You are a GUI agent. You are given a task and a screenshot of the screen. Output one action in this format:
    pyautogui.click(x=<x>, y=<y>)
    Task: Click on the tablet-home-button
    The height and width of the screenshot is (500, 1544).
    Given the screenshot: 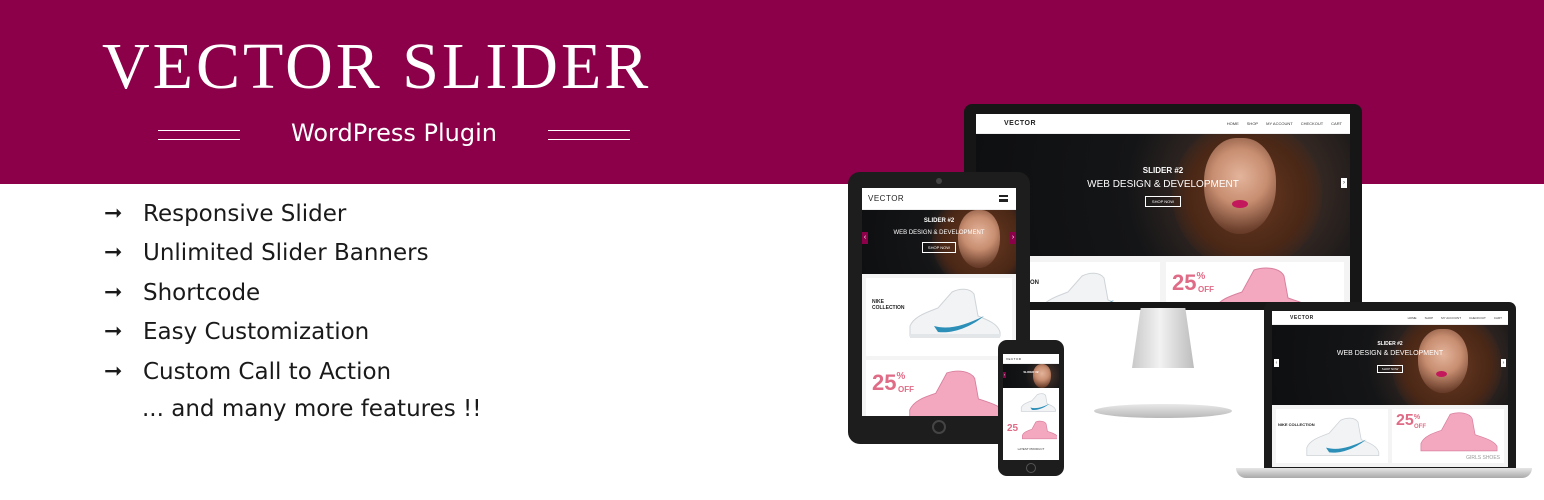 What is the action you would take?
    pyautogui.click(x=939, y=427)
    